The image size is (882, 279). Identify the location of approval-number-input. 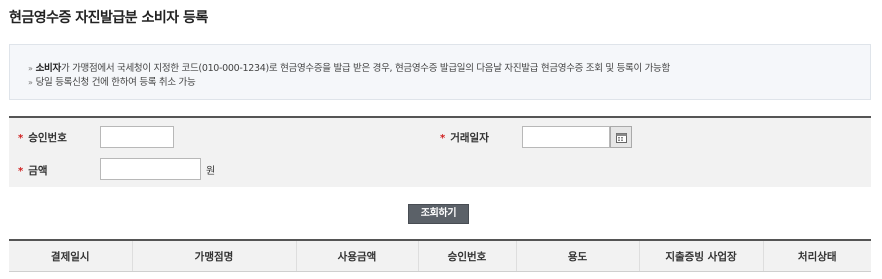
(137, 137).